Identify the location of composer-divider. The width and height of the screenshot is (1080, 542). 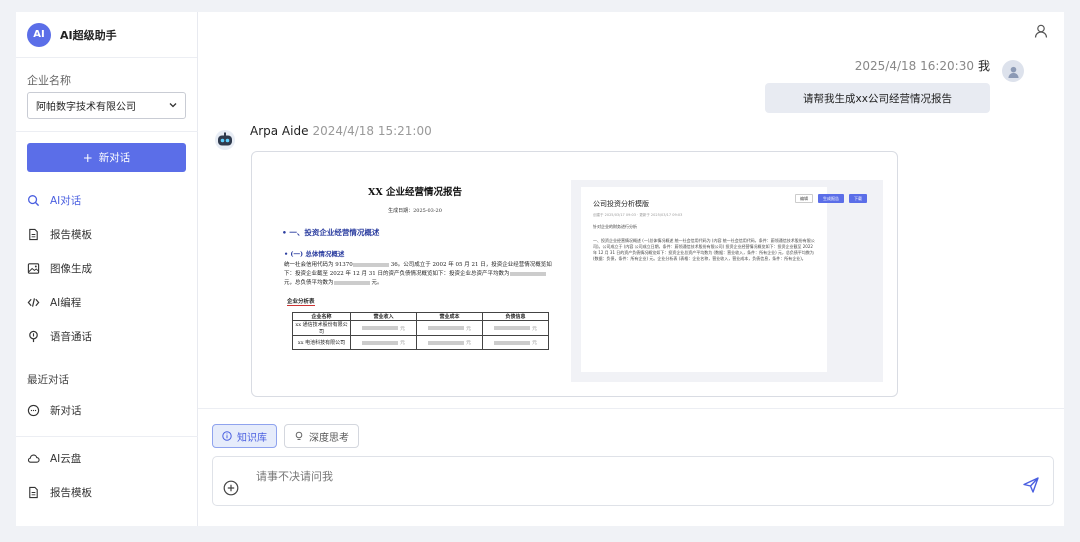
(631, 408).